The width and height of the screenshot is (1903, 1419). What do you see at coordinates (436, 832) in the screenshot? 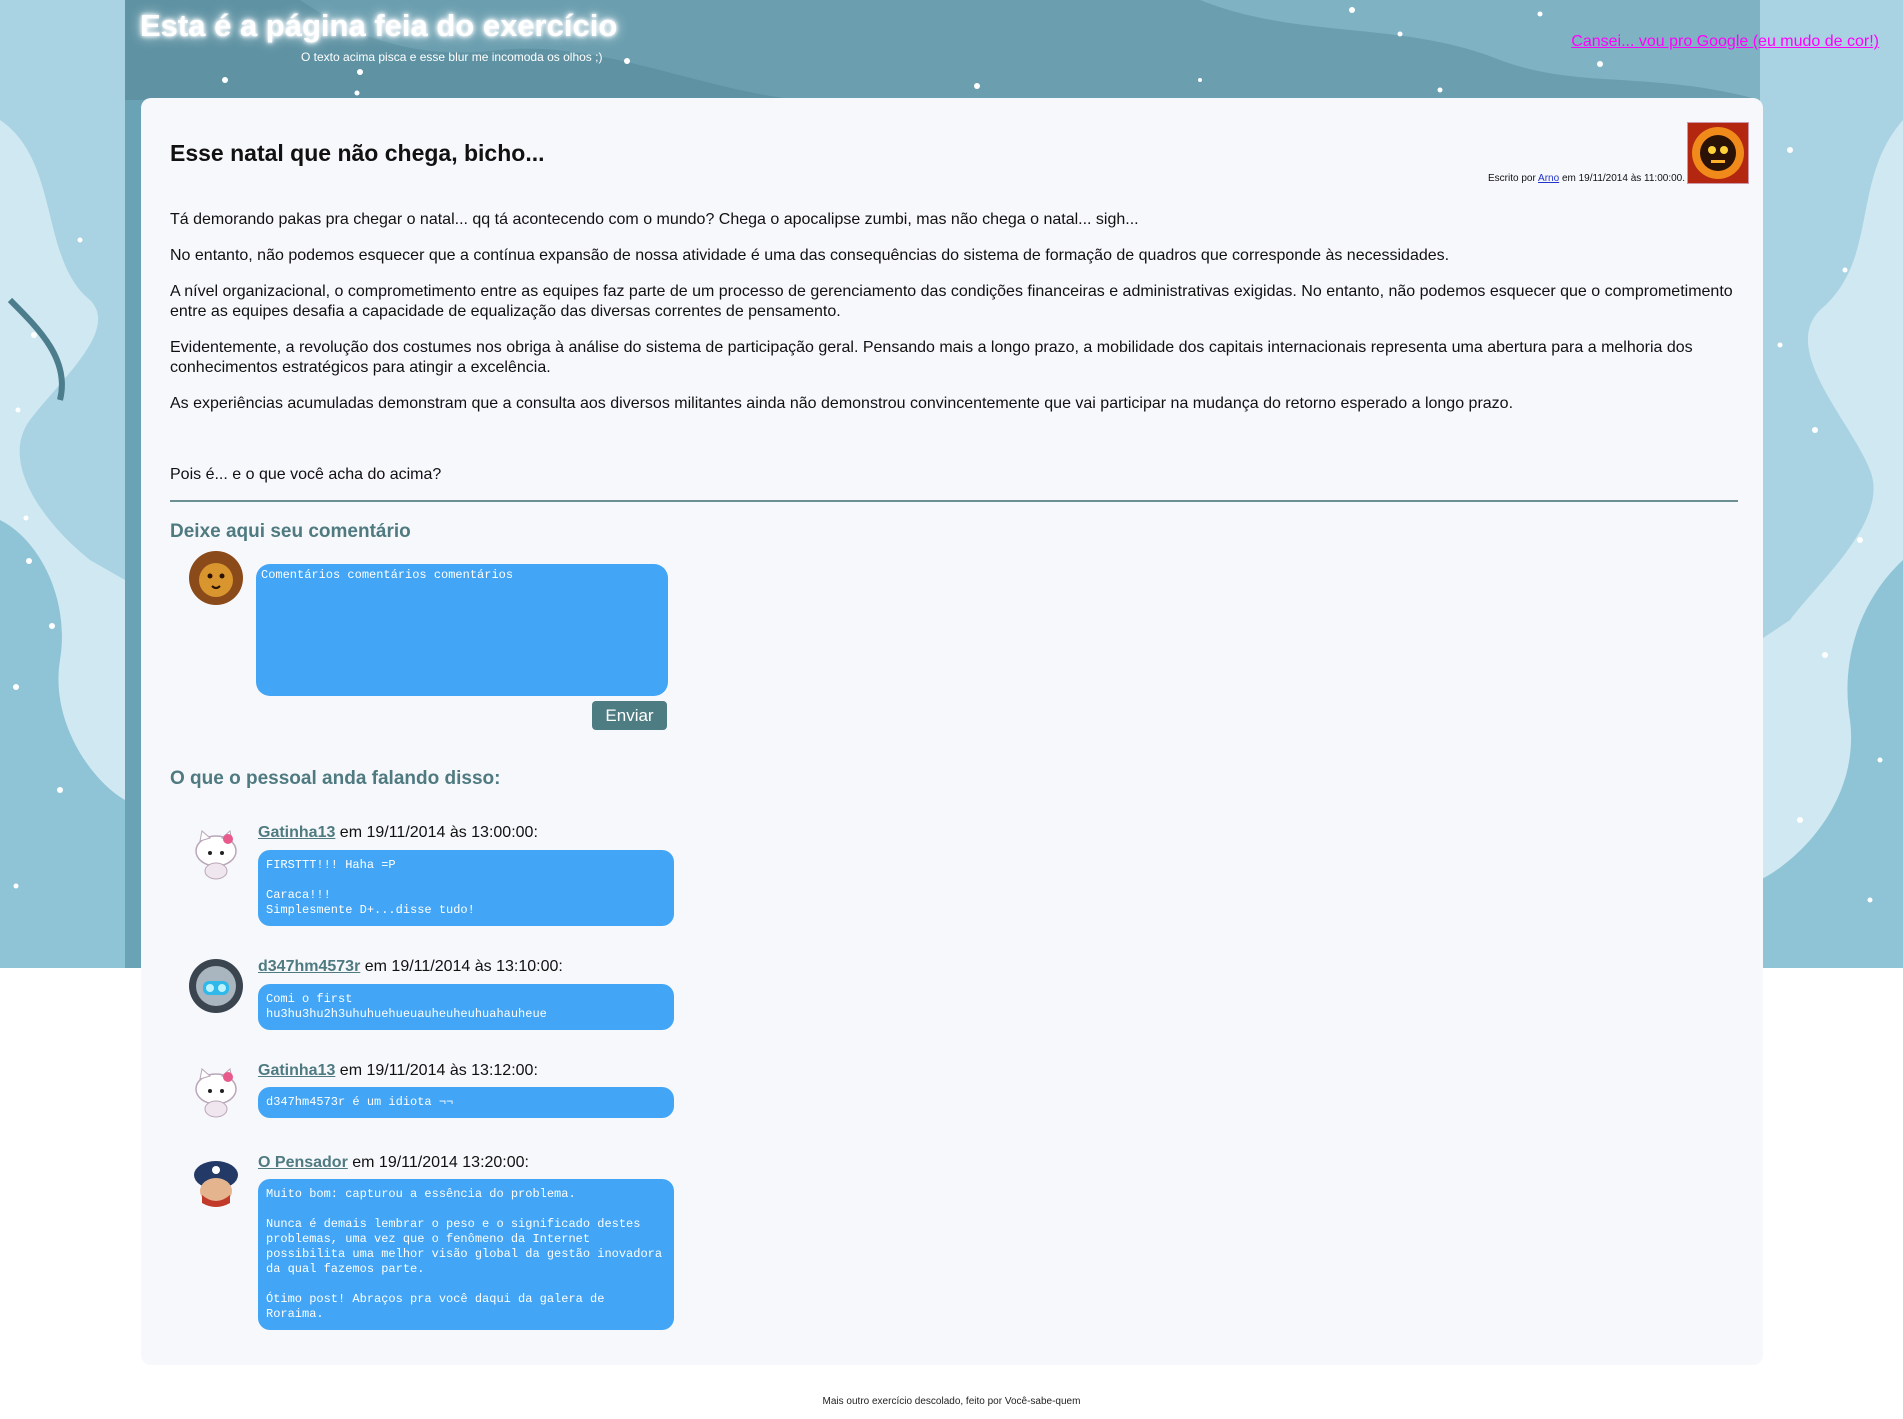
I see `comment-date: em 19/11/2014 às 13:00:00:` at bounding box center [436, 832].